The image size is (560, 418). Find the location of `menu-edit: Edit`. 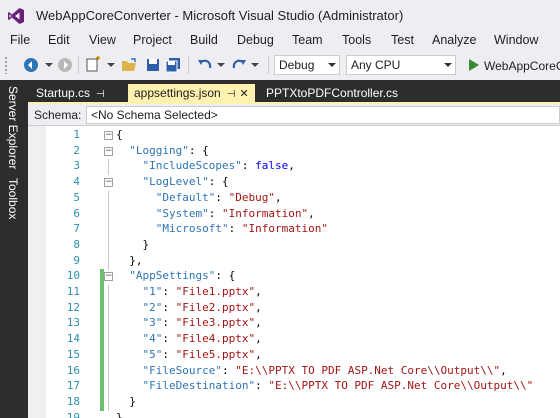

menu-edit: Edit is located at coordinates (59, 40).